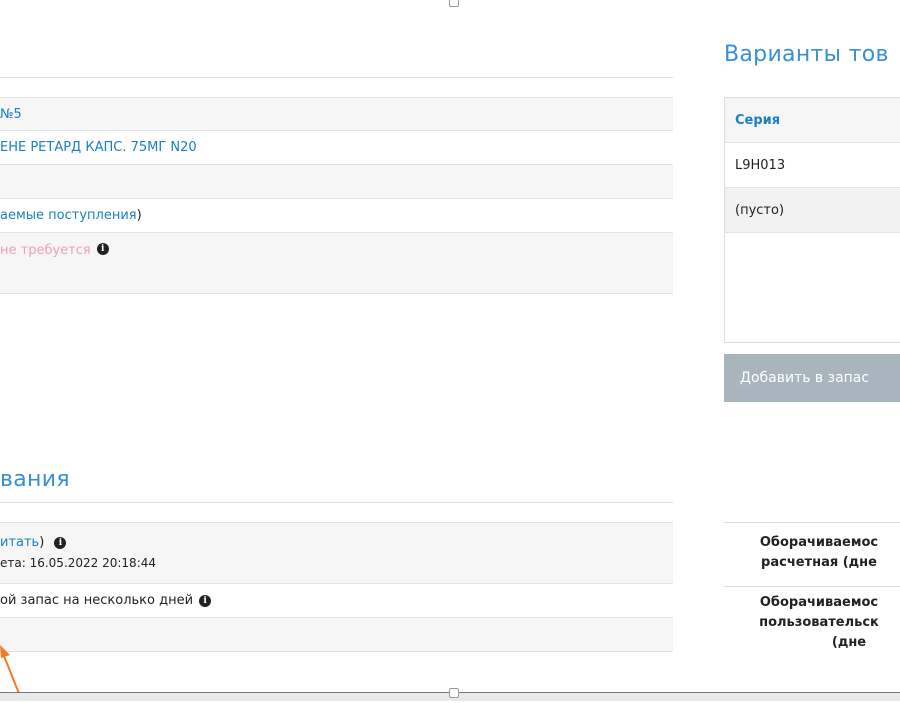  I want to click on product-name-link: ЕНЕ РЕТАРД КАПС. 75МГ N20, so click(98, 147).